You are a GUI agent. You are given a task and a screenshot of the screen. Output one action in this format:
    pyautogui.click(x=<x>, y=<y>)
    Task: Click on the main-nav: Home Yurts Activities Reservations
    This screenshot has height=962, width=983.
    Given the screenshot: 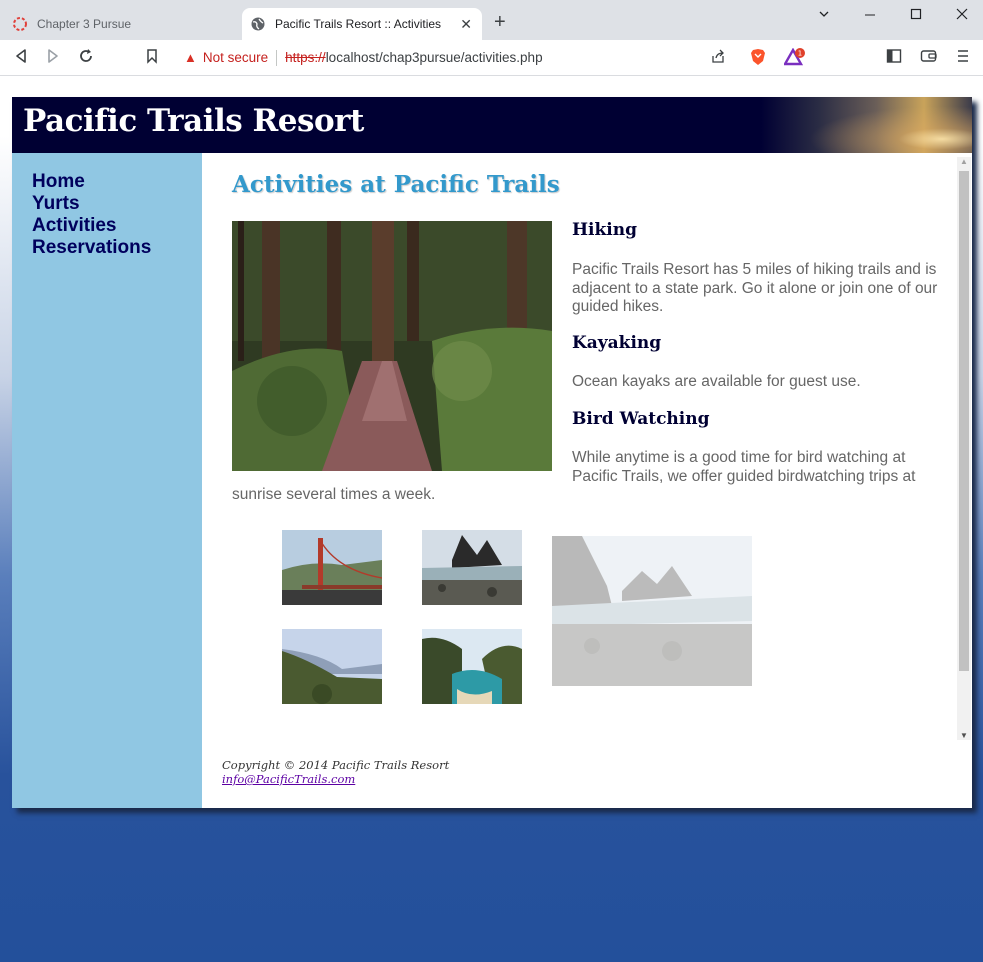 What is the action you would take?
    pyautogui.click(x=91, y=215)
    